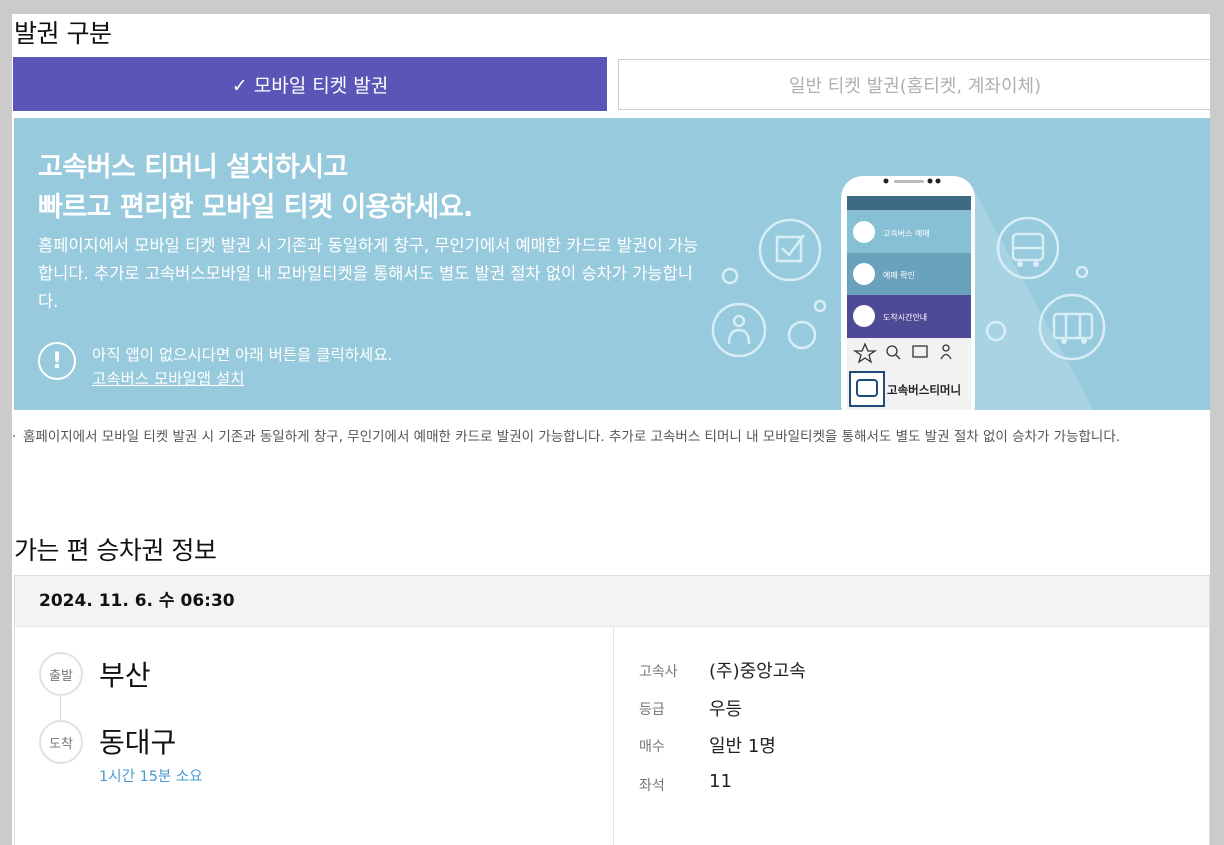 The image size is (1224, 845). Describe the element at coordinates (168, 378) in the screenshot. I see `install-app-link: 고속버스 모바일앱 설치` at that location.